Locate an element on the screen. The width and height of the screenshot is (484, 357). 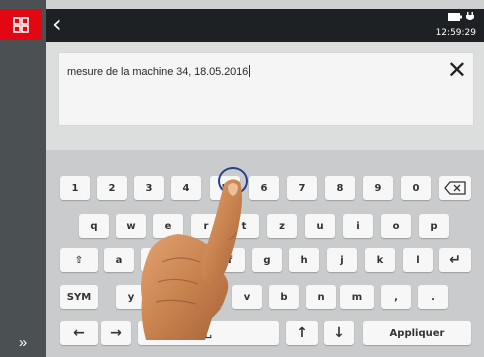
space-key: ␣ is located at coordinates (208, 333).